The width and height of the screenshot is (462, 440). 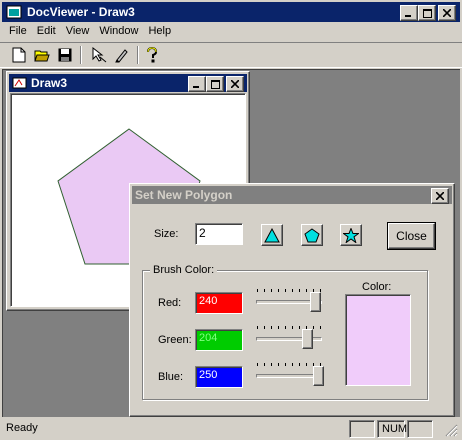 What do you see at coordinates (19, 55) in the screenshot?
I see `new-document-icon` at bounding box center [19, 55].